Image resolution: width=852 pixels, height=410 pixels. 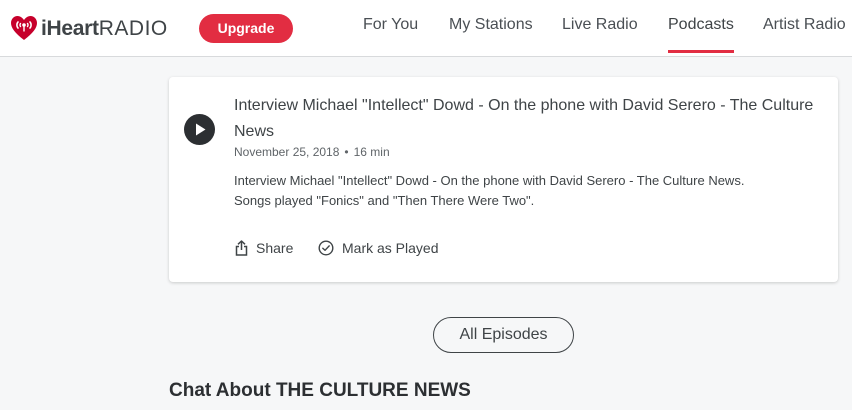 What do you see at coordinates (287, 152) in the screenshot?
I see `episode-date: November 25, 2018` at bounding box center [287, 152].